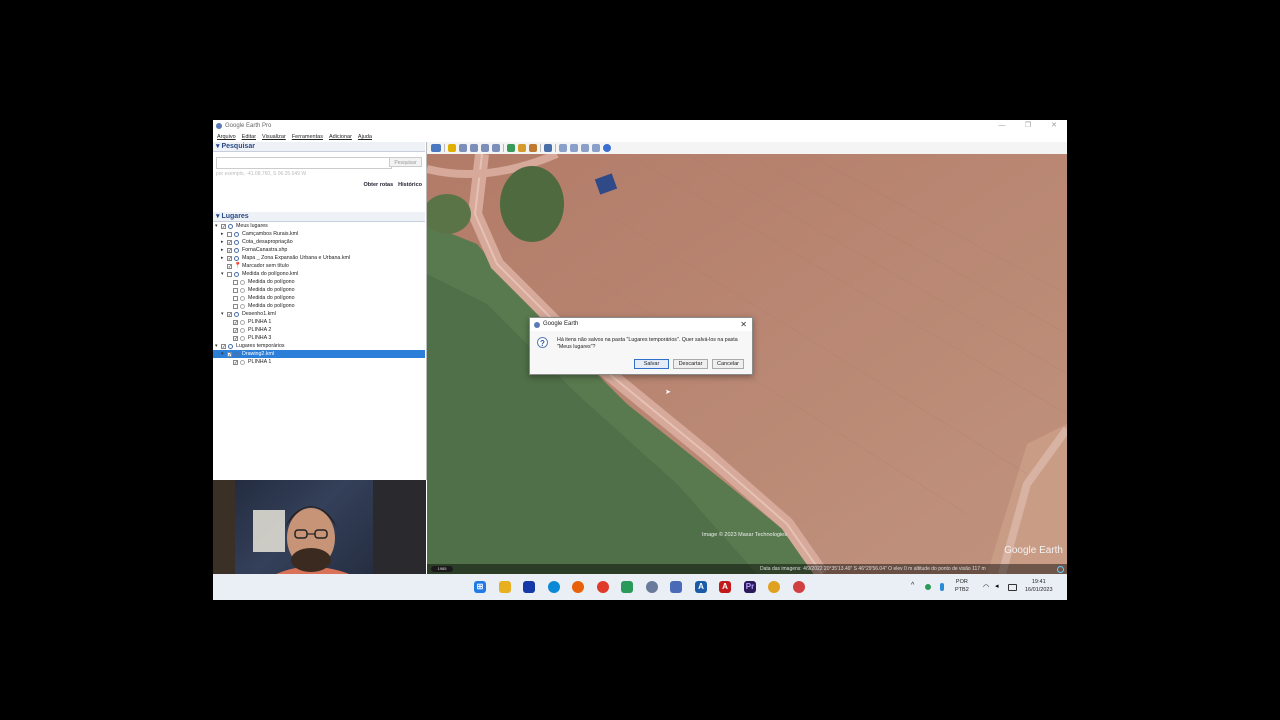 Image resolution: width=1280 pixels, height=720 pixels. What do you see at coordinates (511, 148) in the screenshot?
I see `historical-imagery-icon` at bounding box center [511, 148].